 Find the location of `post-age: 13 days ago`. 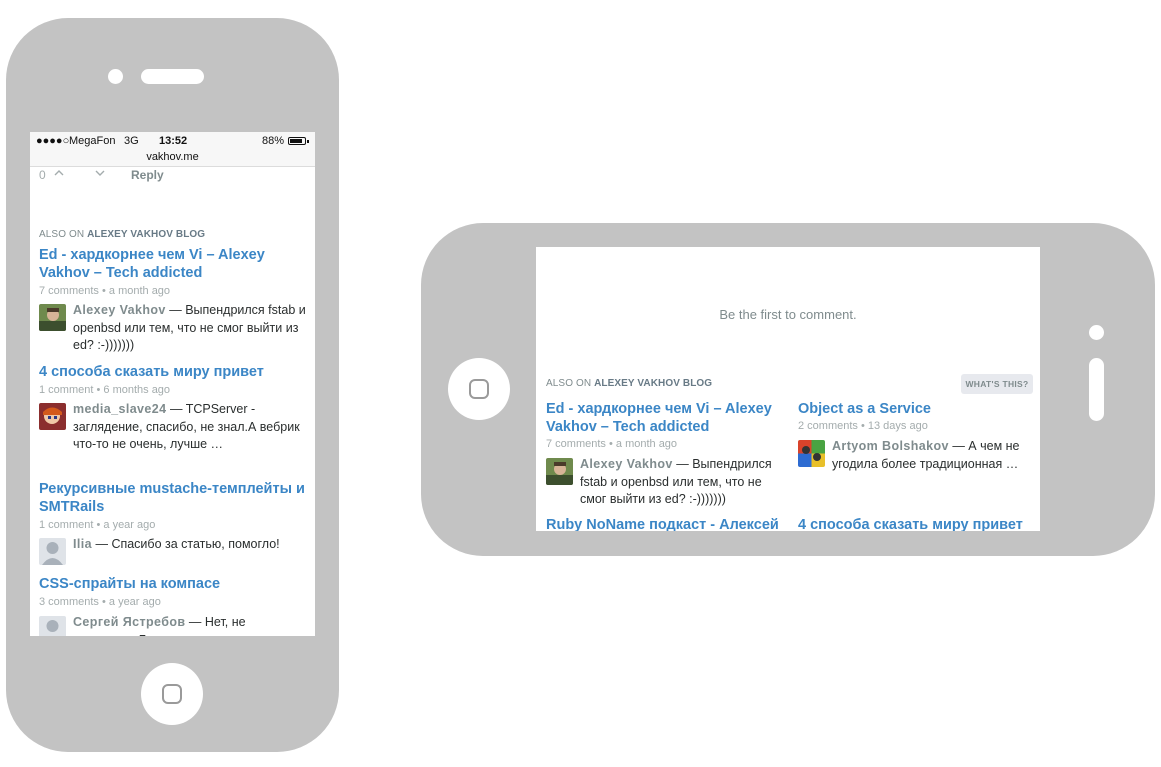

post-age: 13 days ago is located at coordinates (897, 426).